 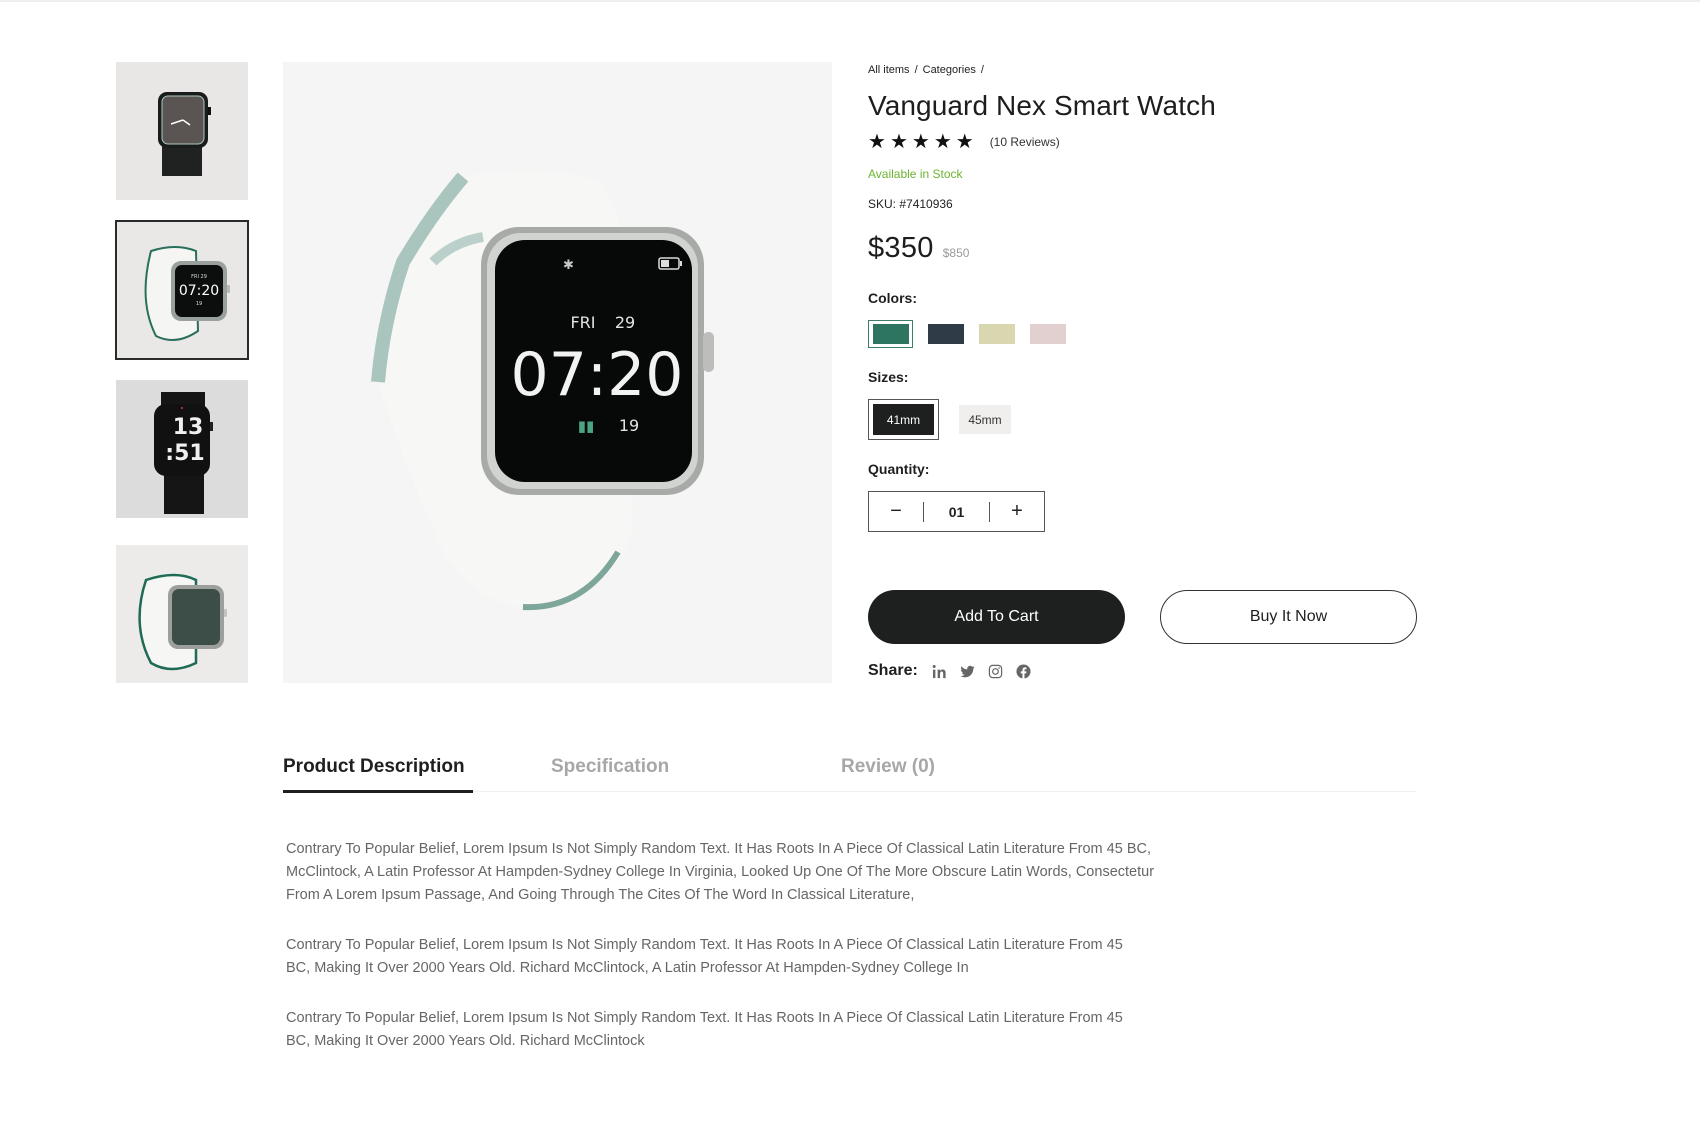 I want to click on top-border, so click(x=850, y=1).